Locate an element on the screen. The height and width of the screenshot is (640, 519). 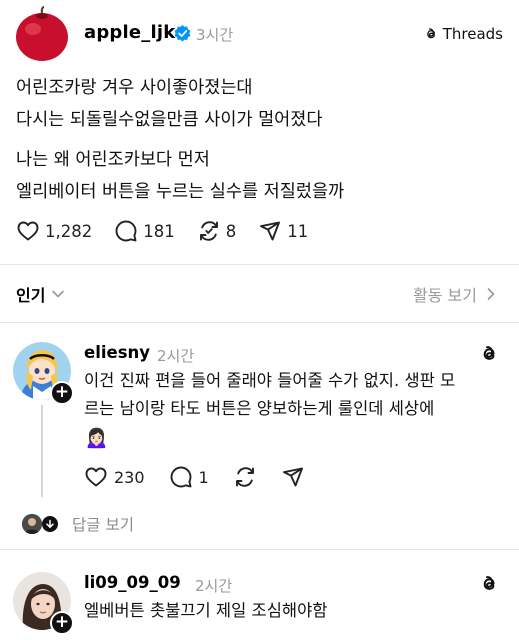
thread-line is located at coordinates (42, 451).